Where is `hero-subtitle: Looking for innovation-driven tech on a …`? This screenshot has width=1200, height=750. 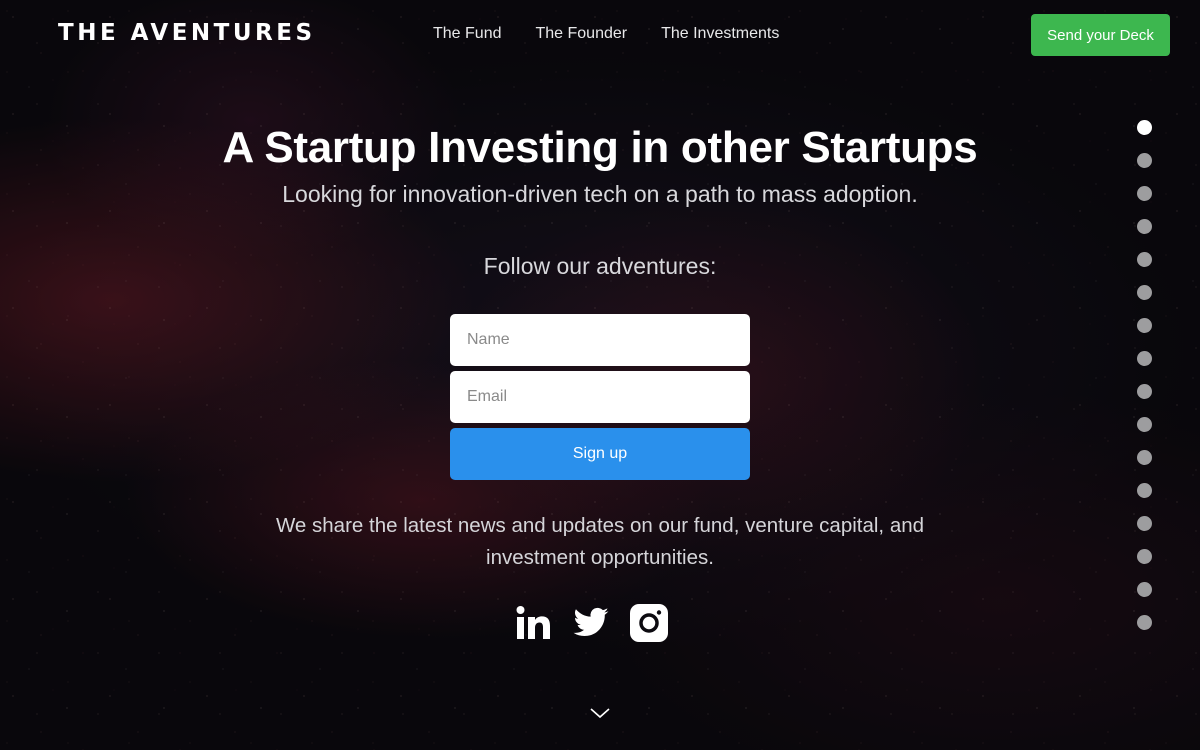
hero-subtitle: Looking for innovation-driven tech on a … is located at coordinates (600, 194).